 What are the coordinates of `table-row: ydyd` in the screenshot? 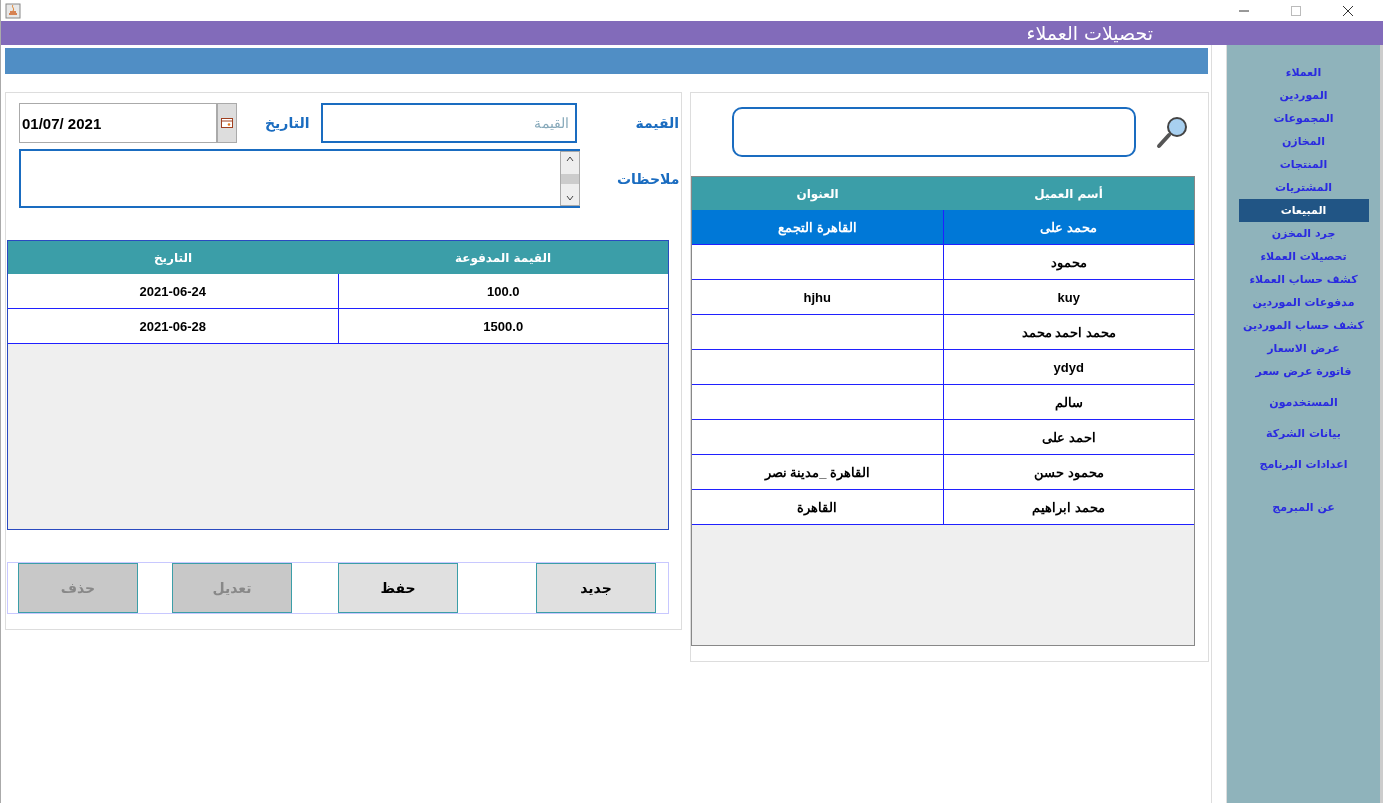 It's located at (943, 367).